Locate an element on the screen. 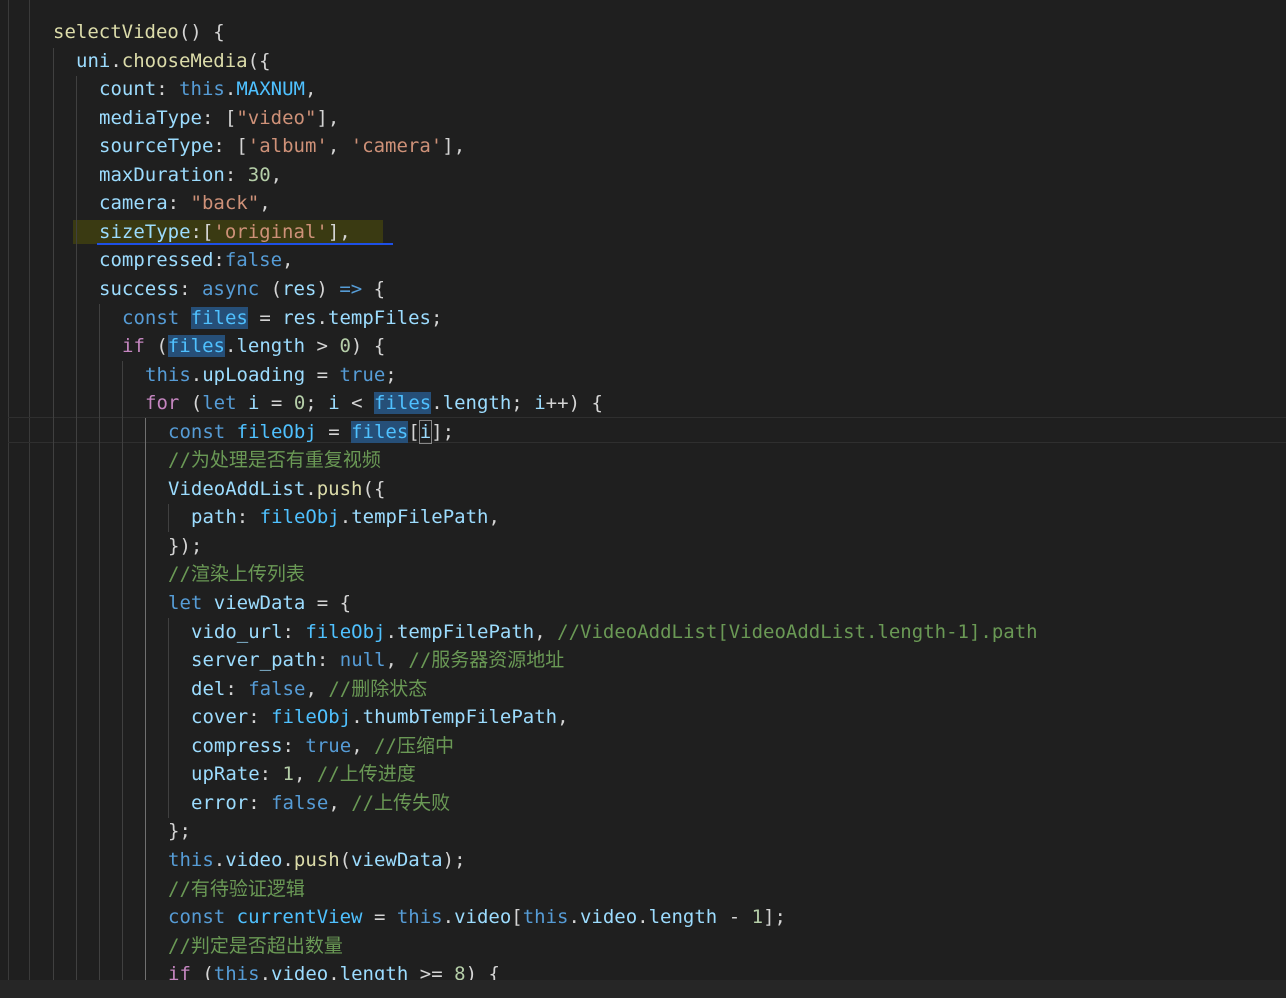 The width and height of the screenshot is (1286, 998). code-line: }; is located at coordinates (179, 831).